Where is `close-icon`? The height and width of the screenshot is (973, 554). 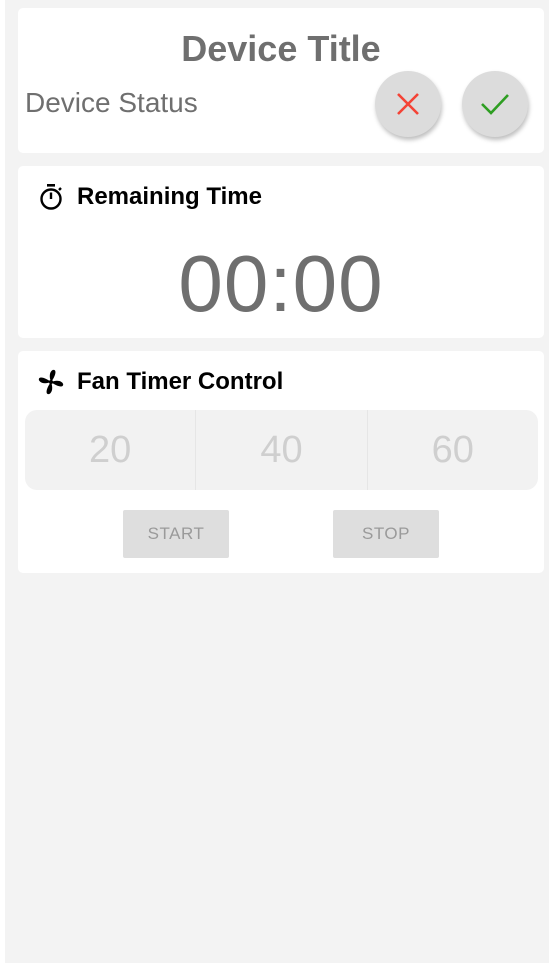
close-icon is located at coordinates (408, 104).